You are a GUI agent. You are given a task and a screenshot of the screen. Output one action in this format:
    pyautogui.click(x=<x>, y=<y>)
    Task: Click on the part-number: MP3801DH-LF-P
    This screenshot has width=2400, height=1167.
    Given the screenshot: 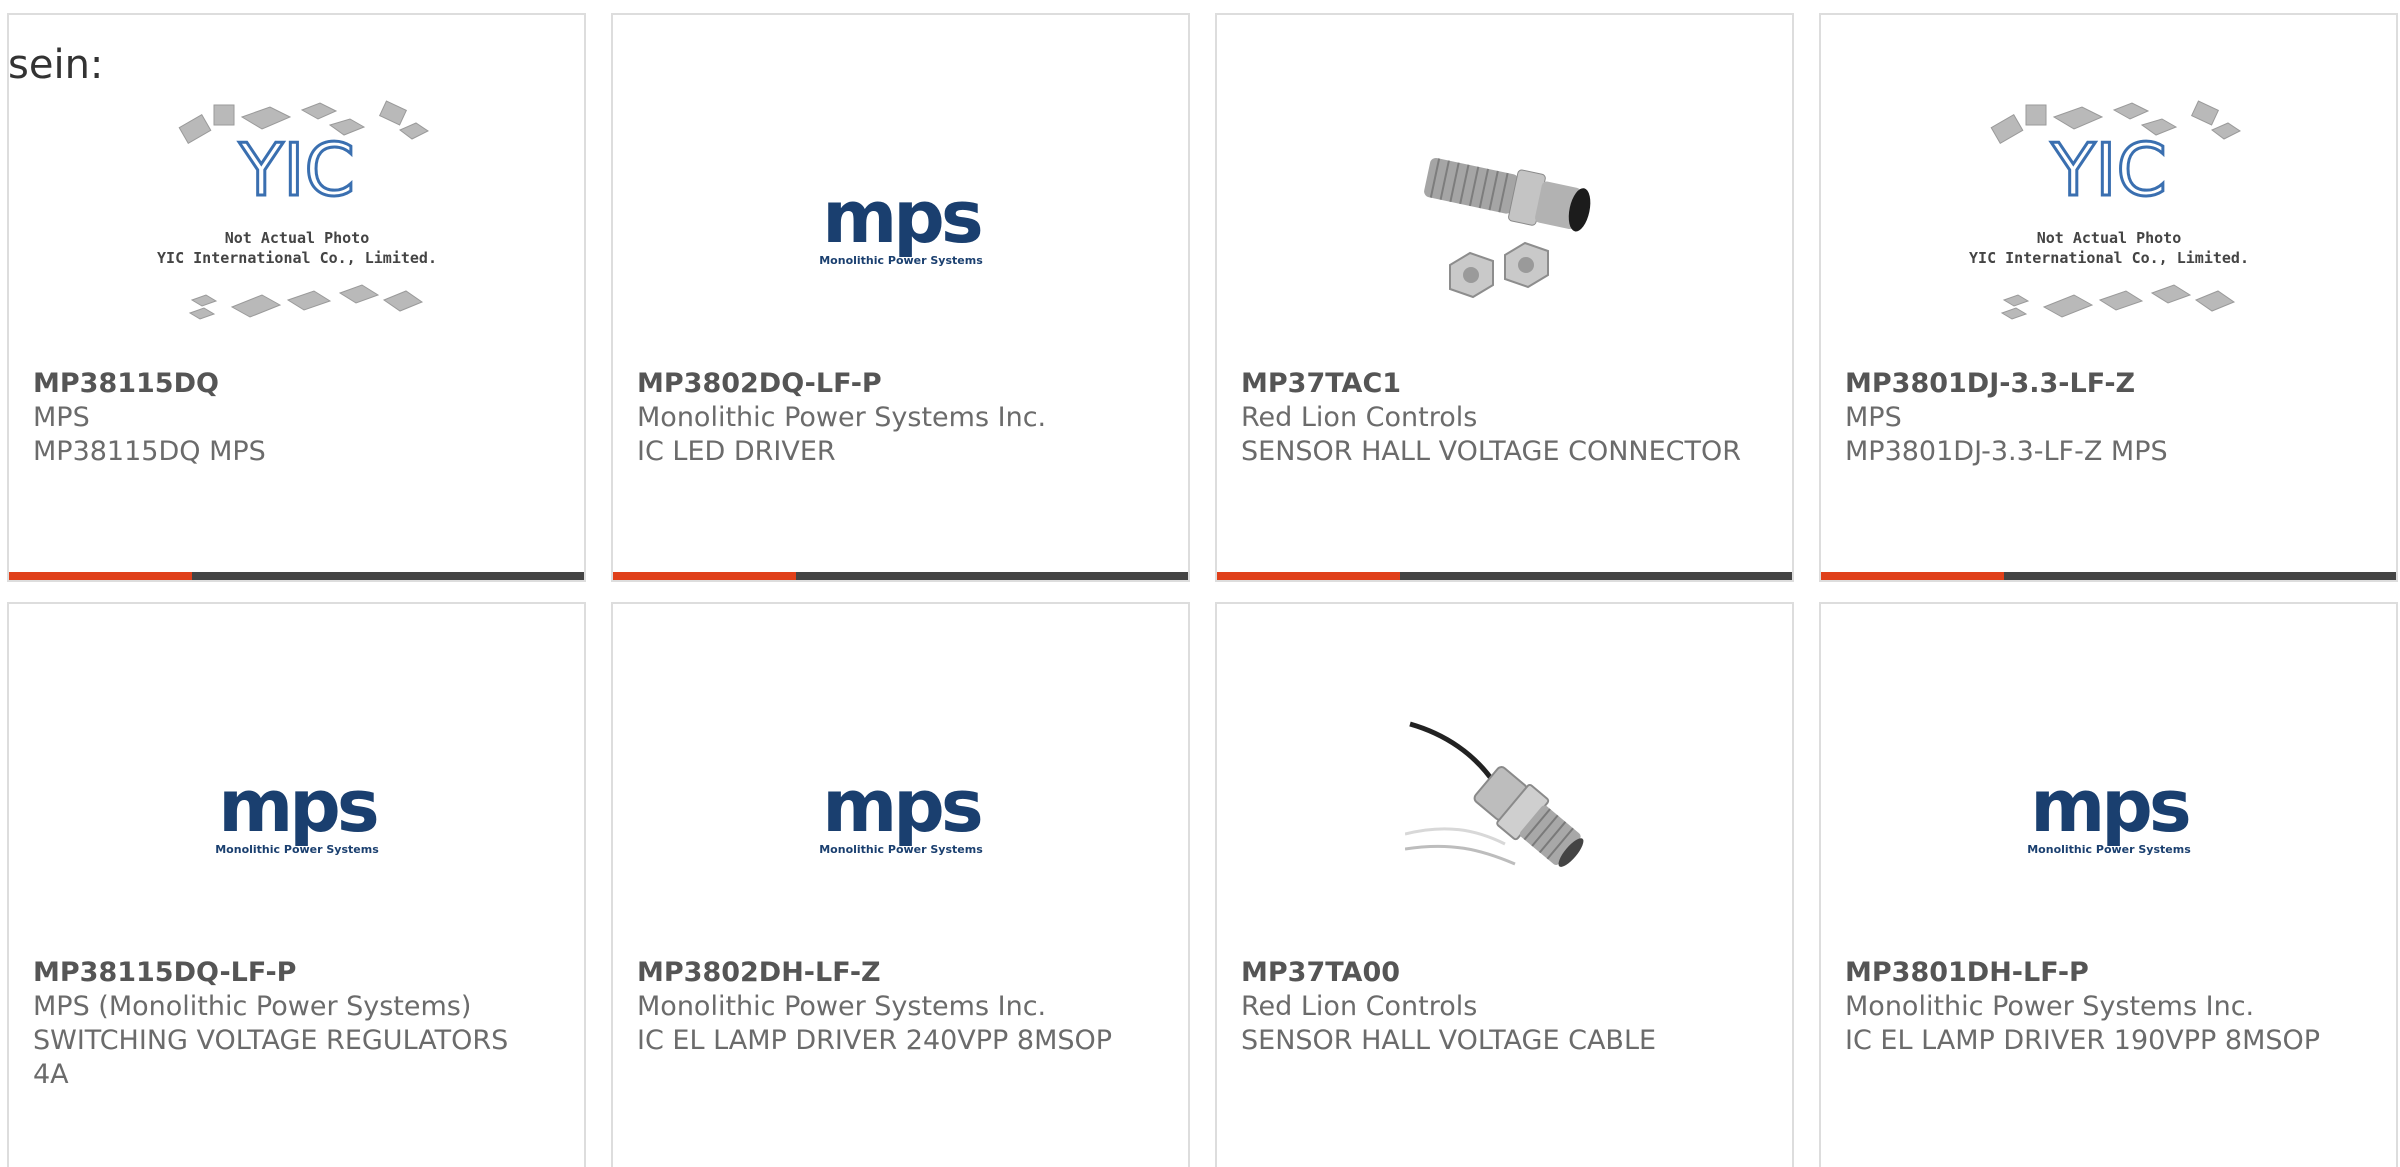 What is the action you would take?
    pyautogui.click(x=2100, y=973)
    